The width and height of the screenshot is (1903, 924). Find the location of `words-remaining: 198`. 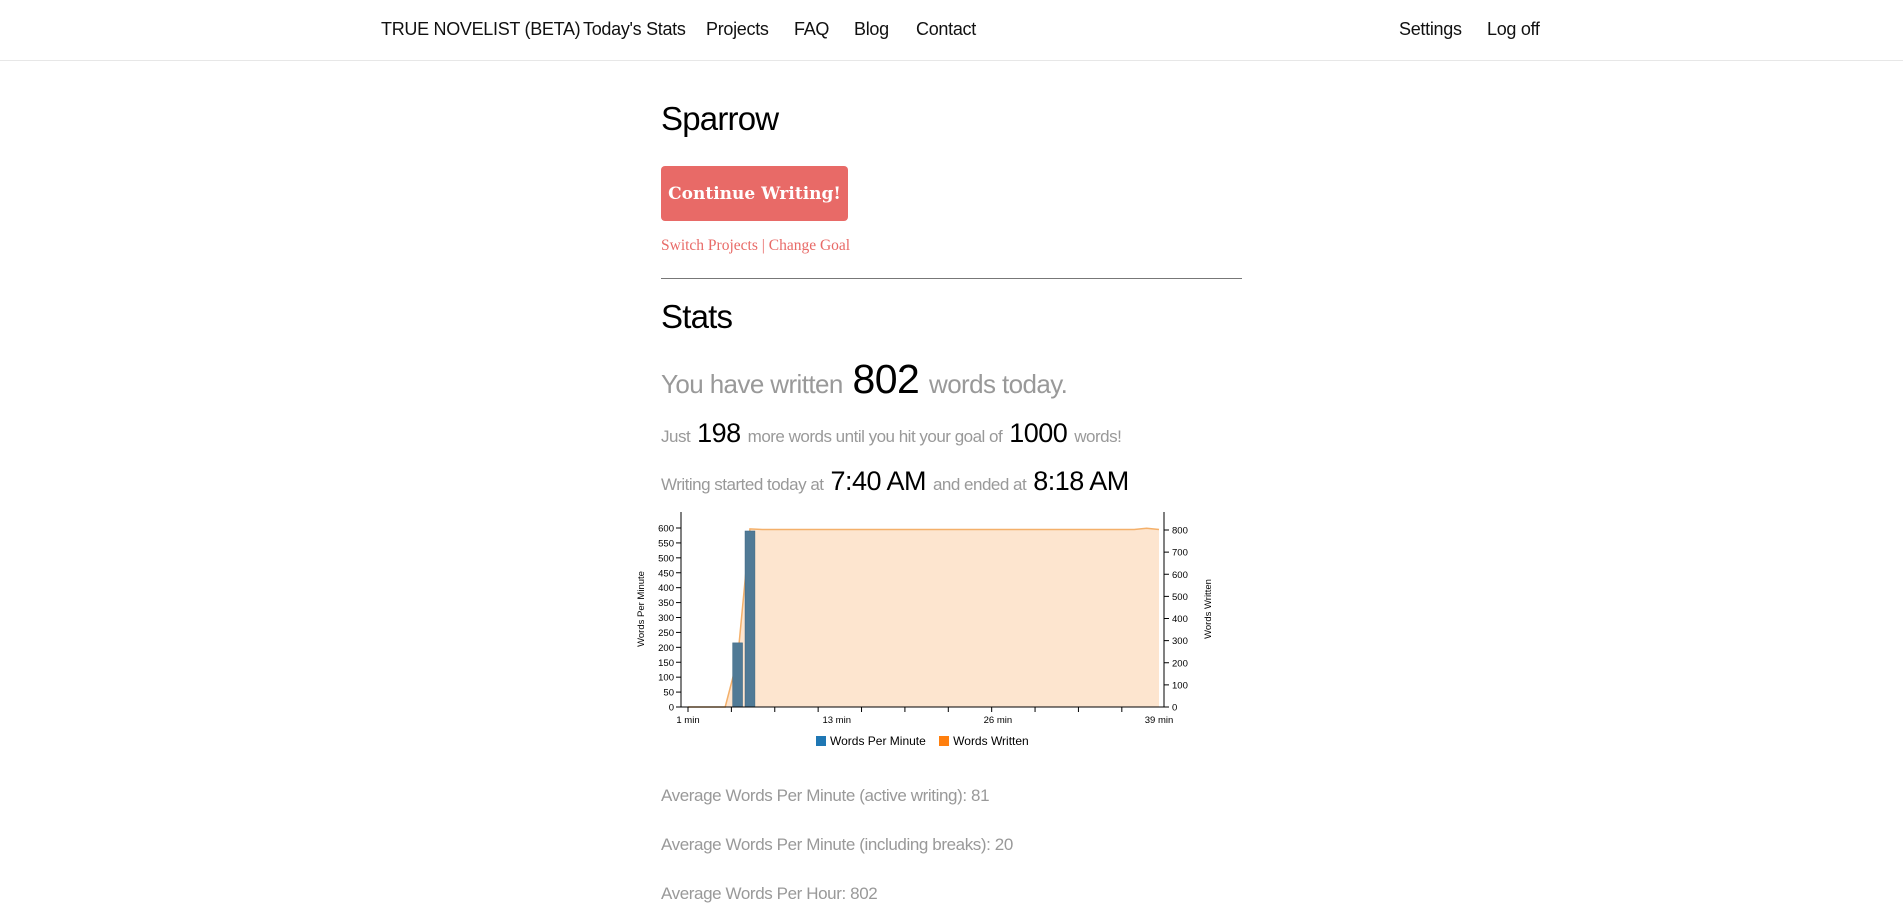

words-remaining: 198 is located at coordinates (719, 433).